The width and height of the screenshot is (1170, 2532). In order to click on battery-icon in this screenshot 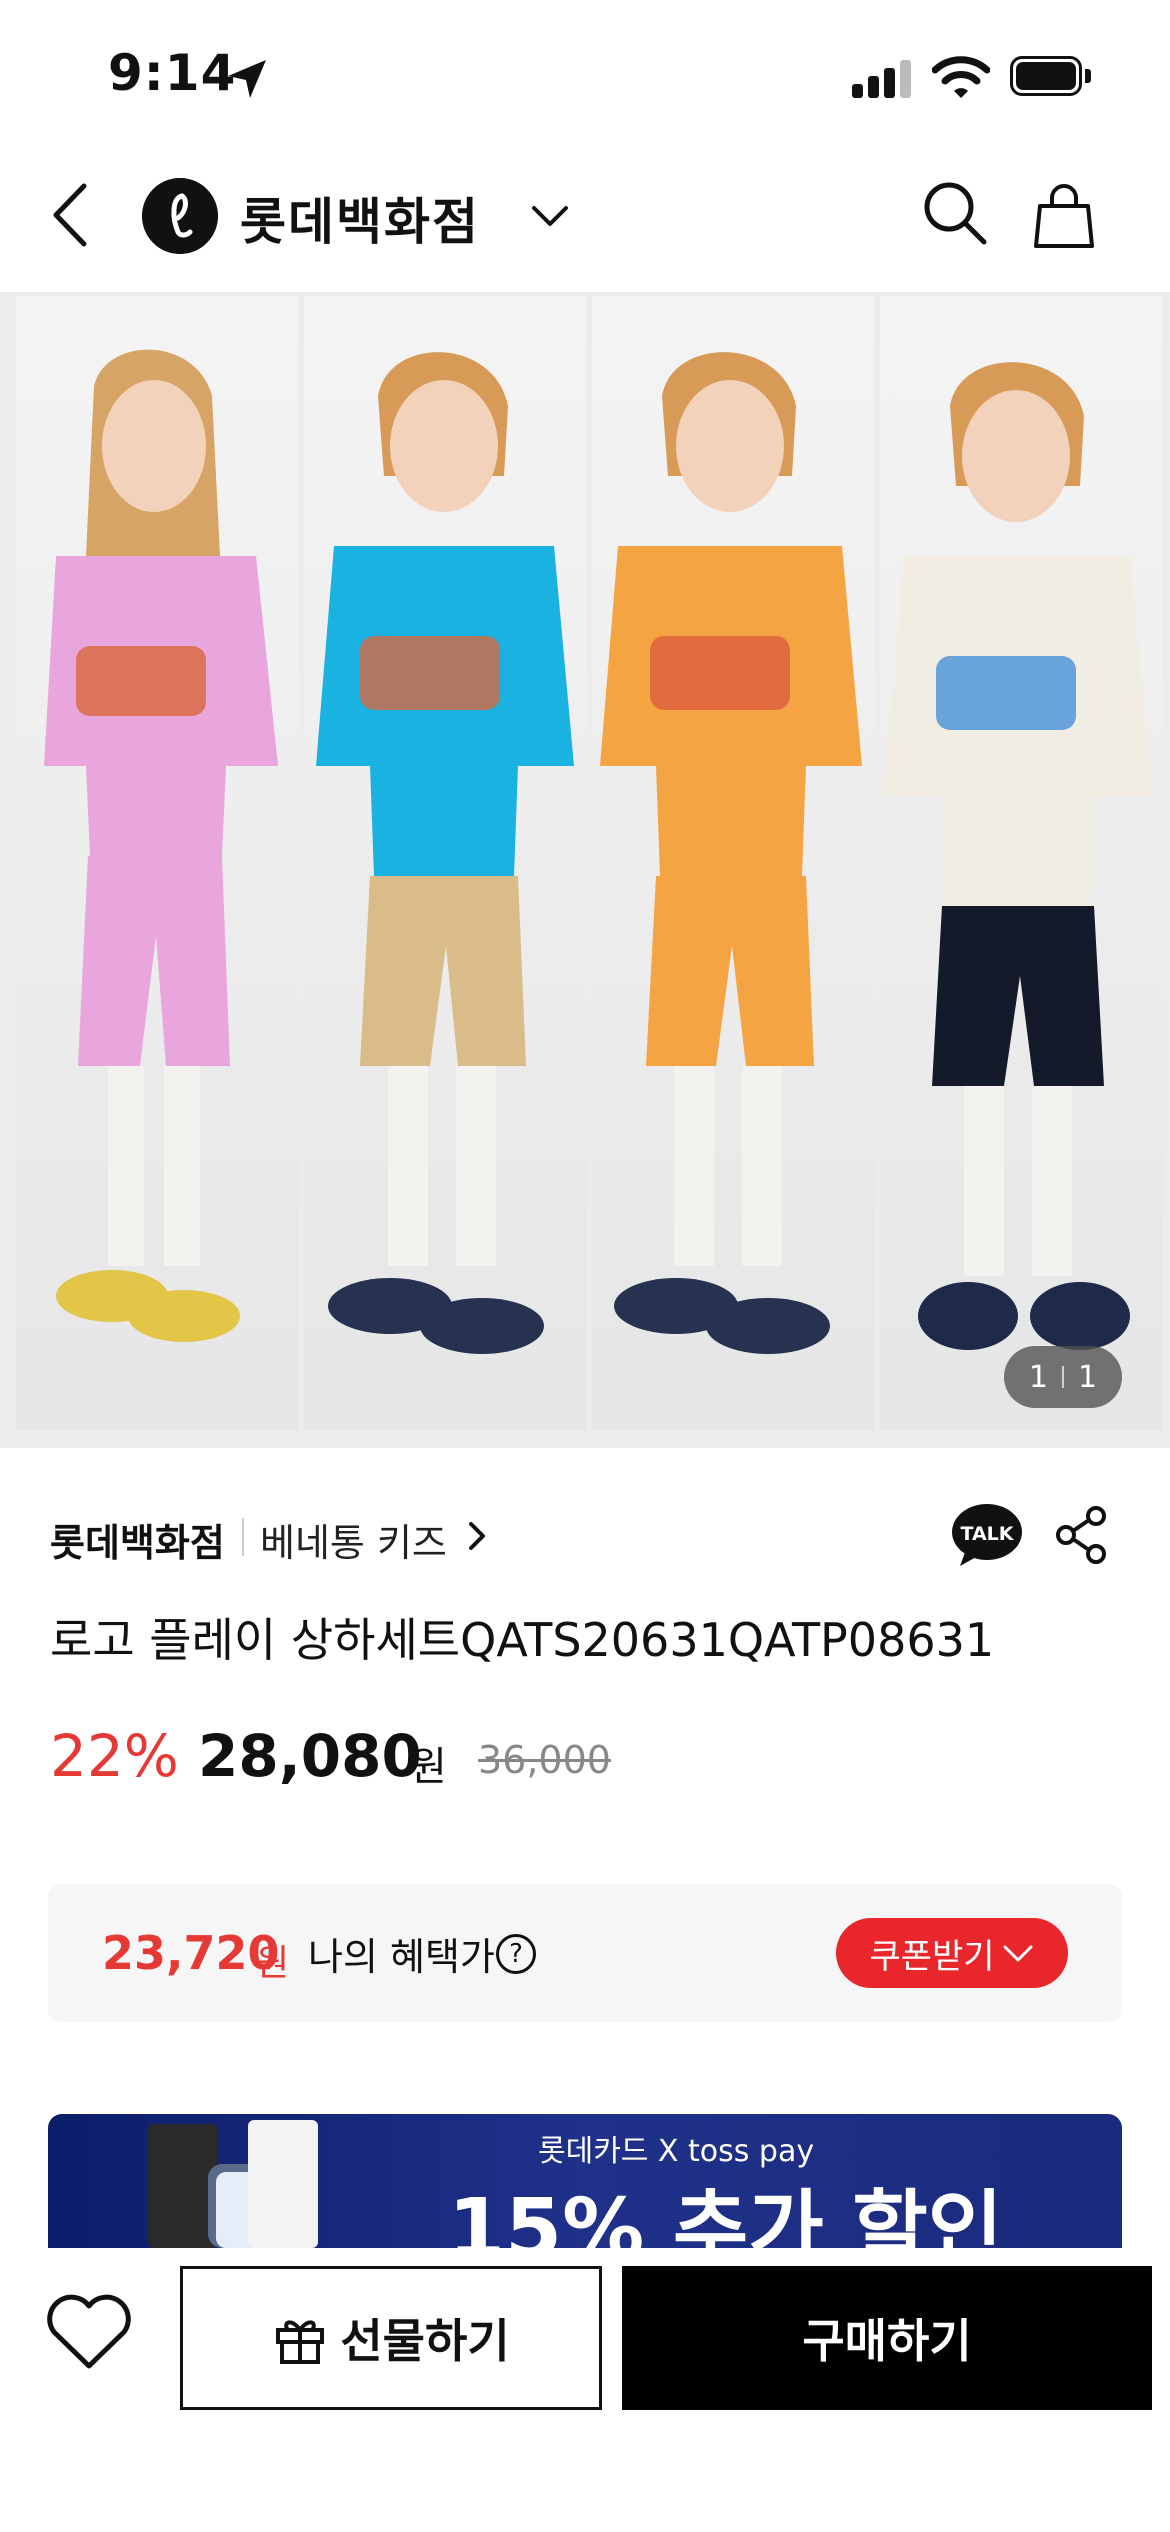, I will do `click(1051, 77)`.